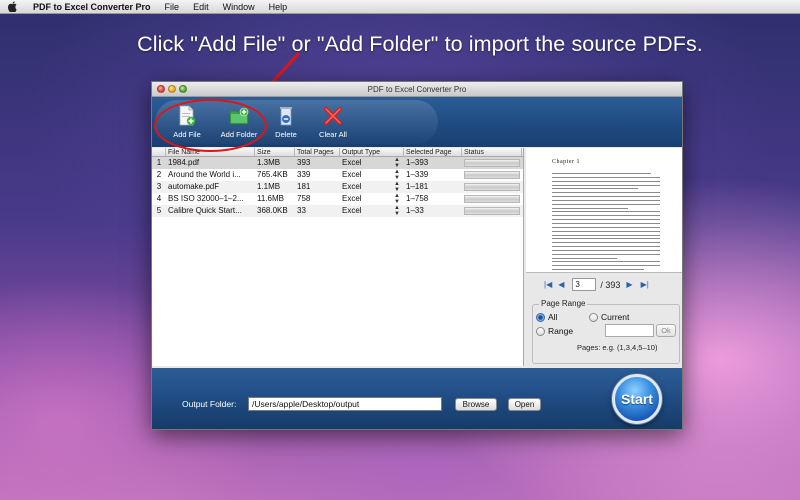 The height and width of the screenshot is (500, 800). Describe the element at coordinates (159, 162) in the screenshot. I see `row-index: 1` at that location.